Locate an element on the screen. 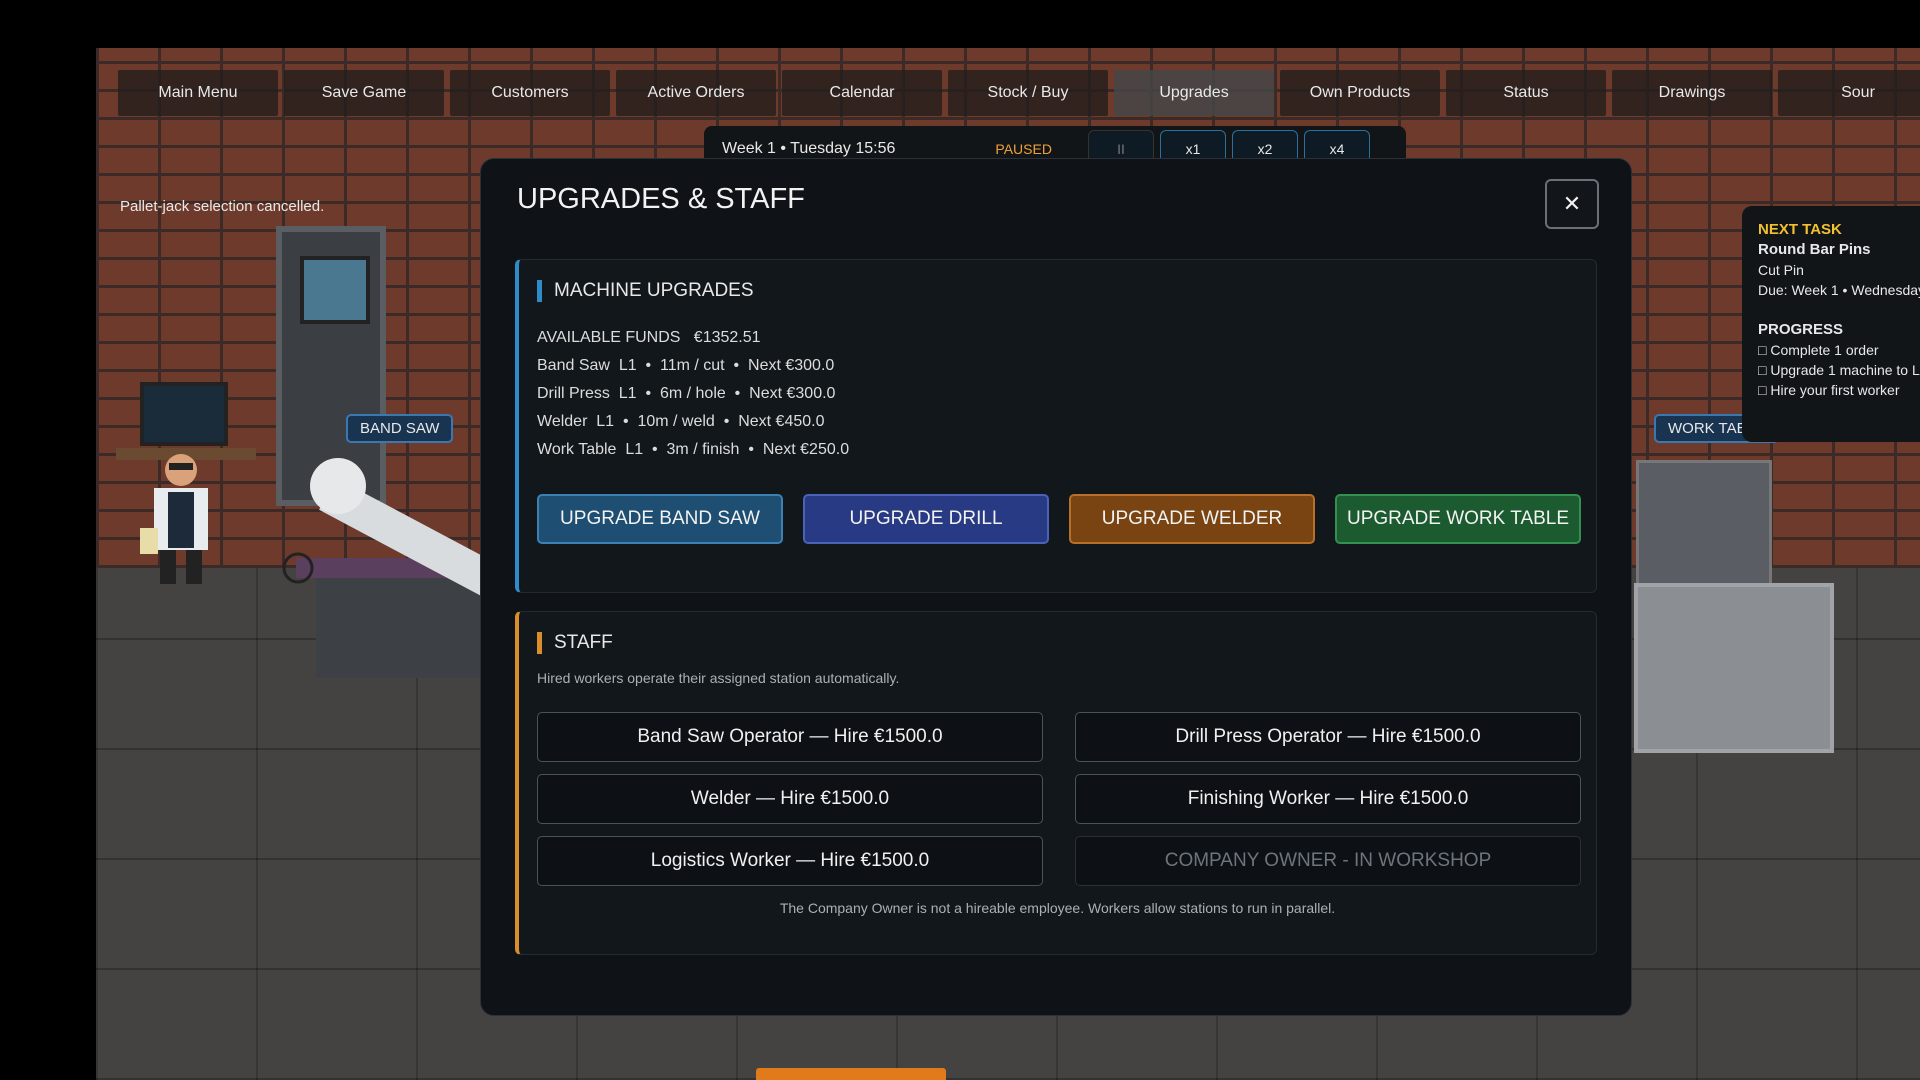  nav-upgrades: Upgrades is located at coordinates (1194, 93).